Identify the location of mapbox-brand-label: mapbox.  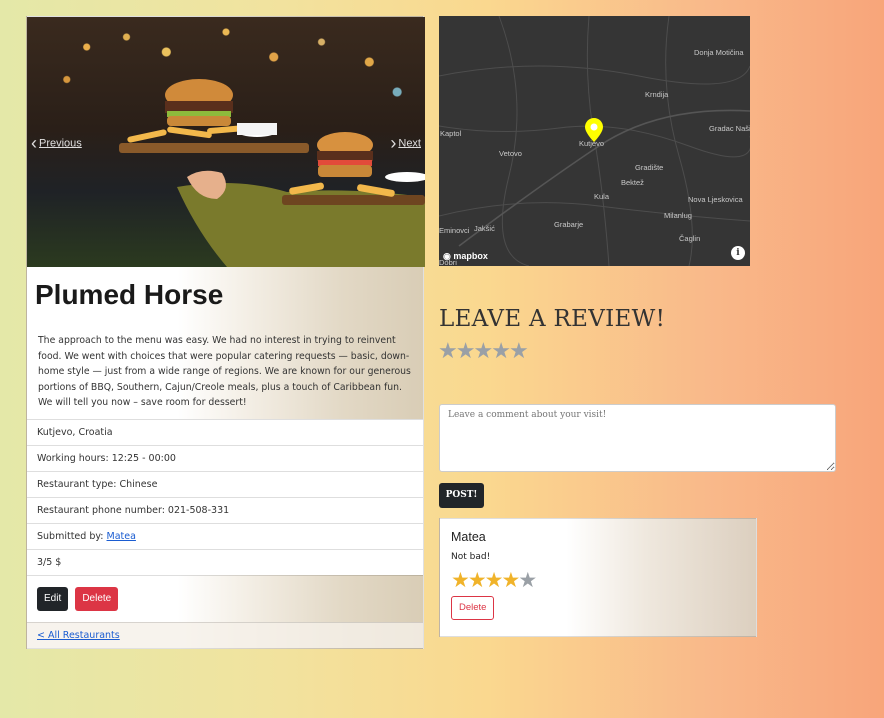
(470, 256).